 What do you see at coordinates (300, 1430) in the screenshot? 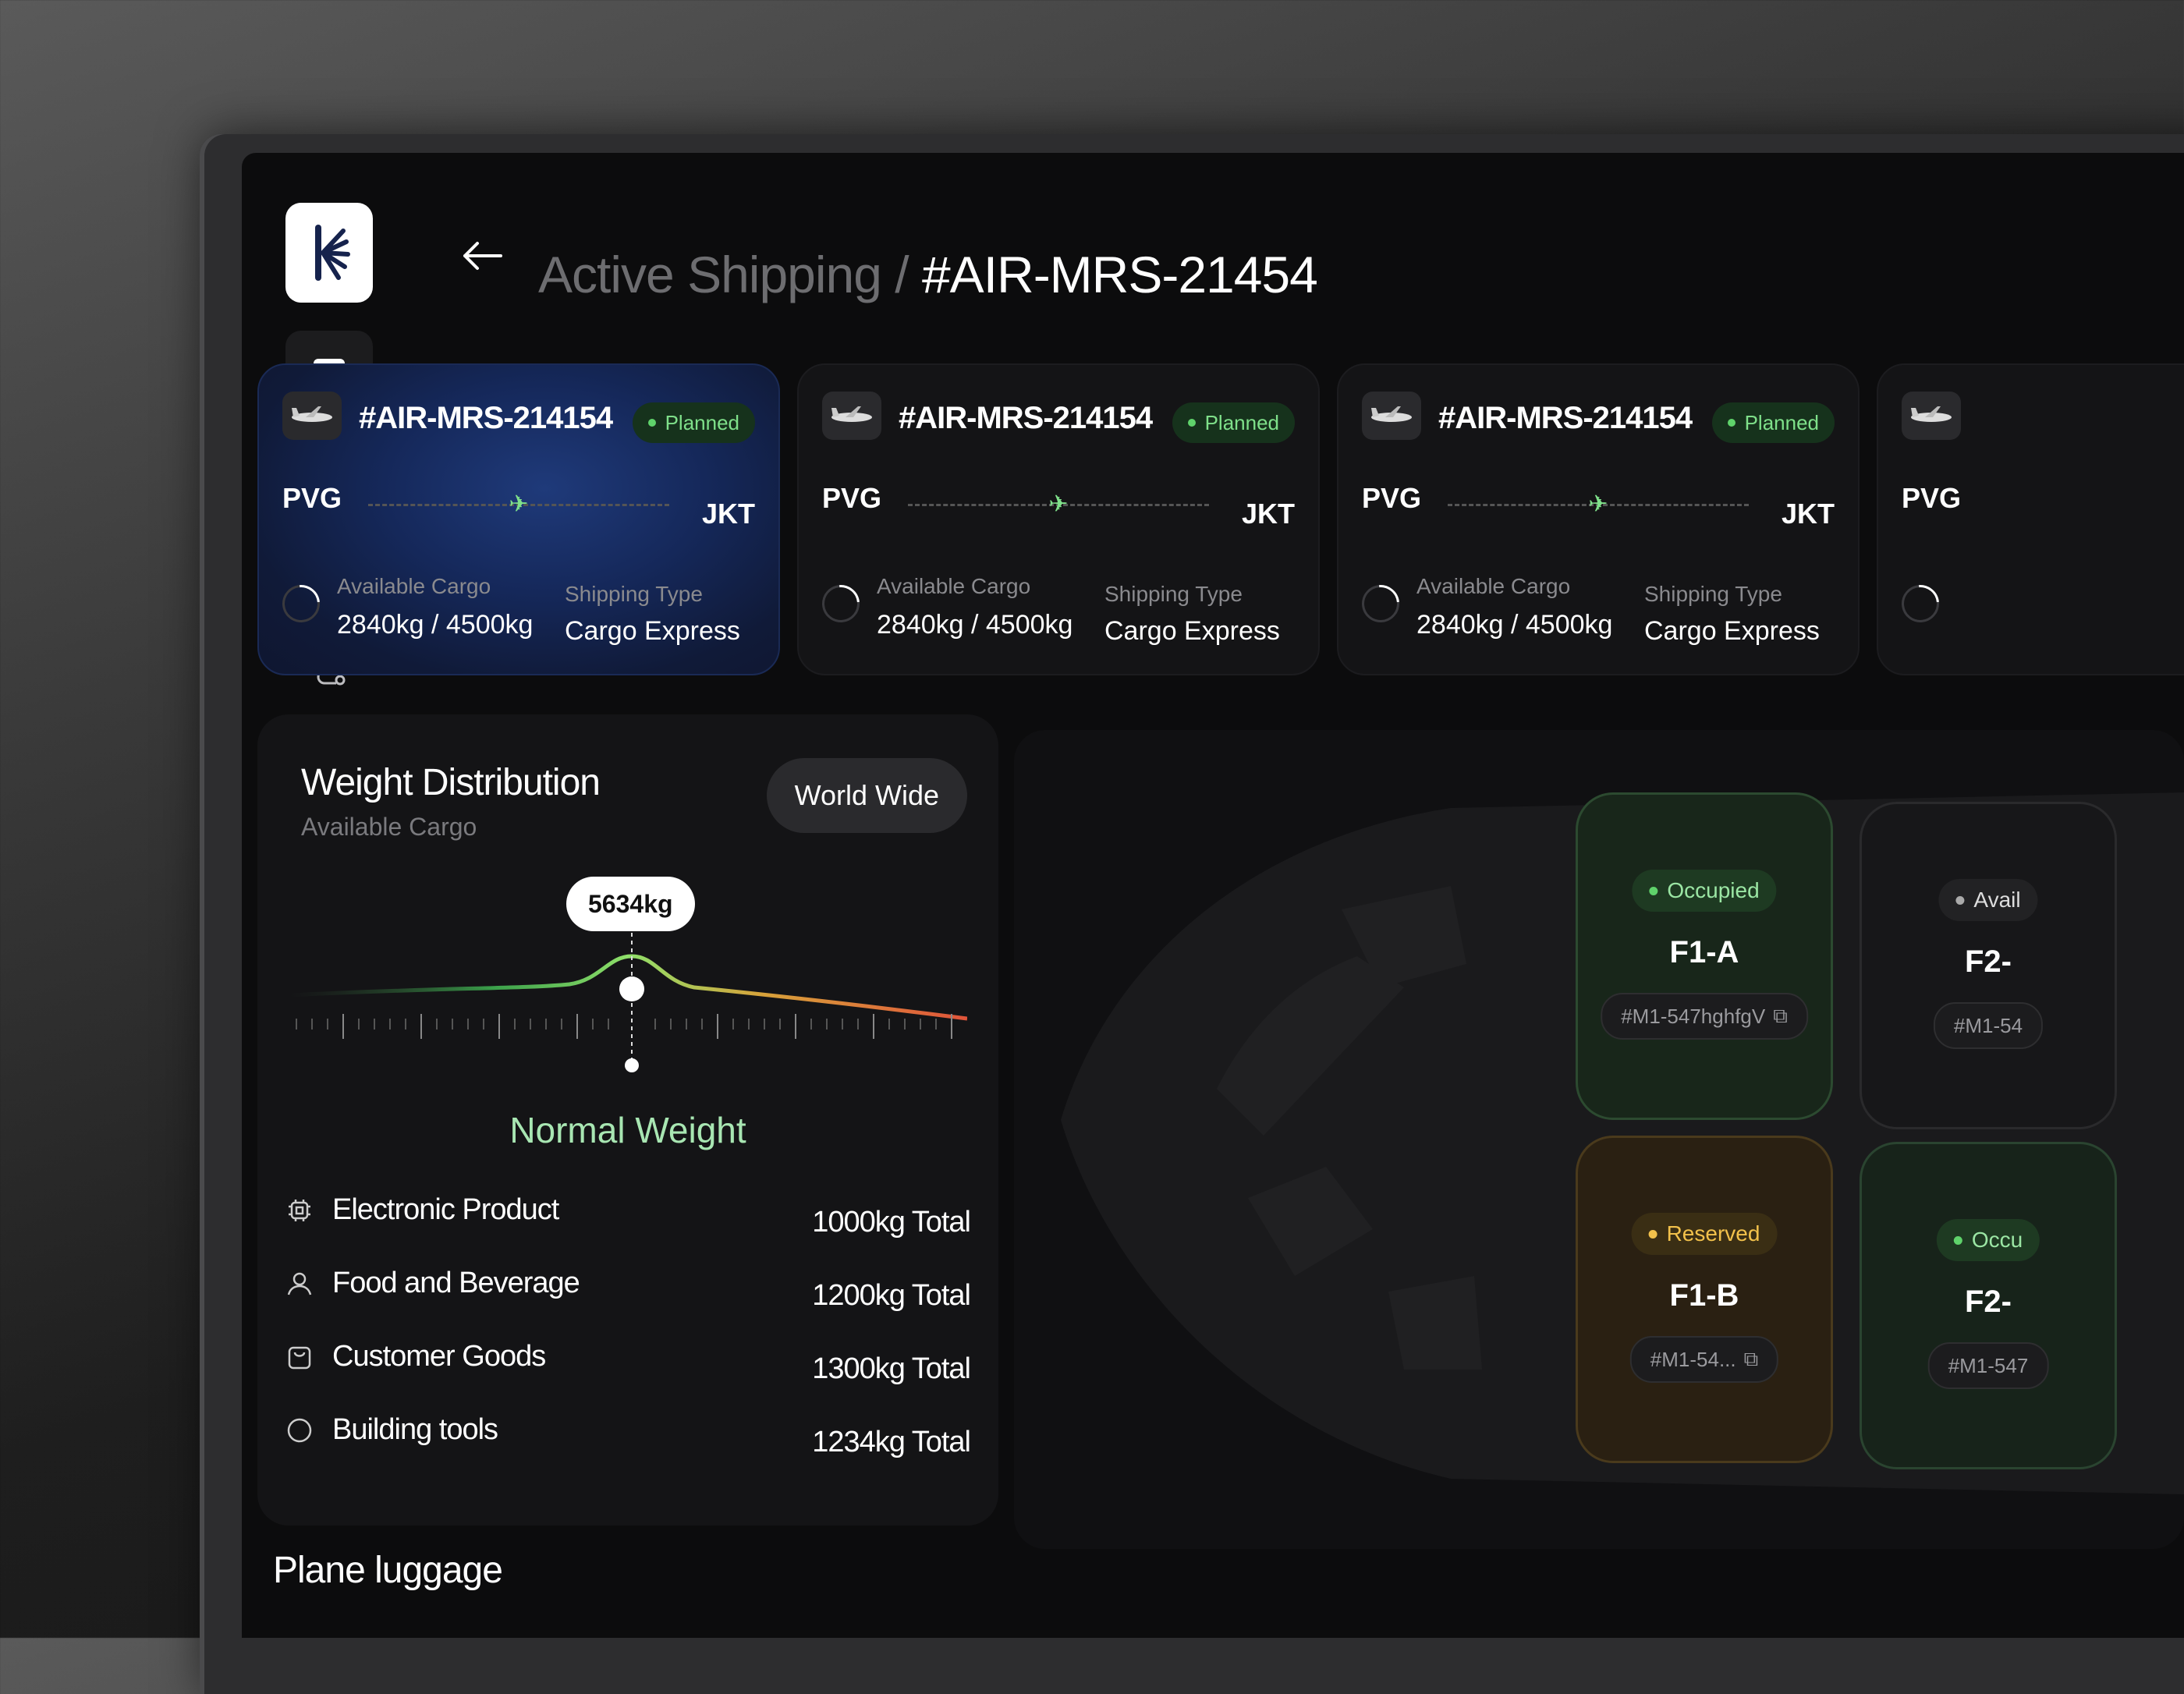
I see `circle-icon` at bounding box center [300, 1430].